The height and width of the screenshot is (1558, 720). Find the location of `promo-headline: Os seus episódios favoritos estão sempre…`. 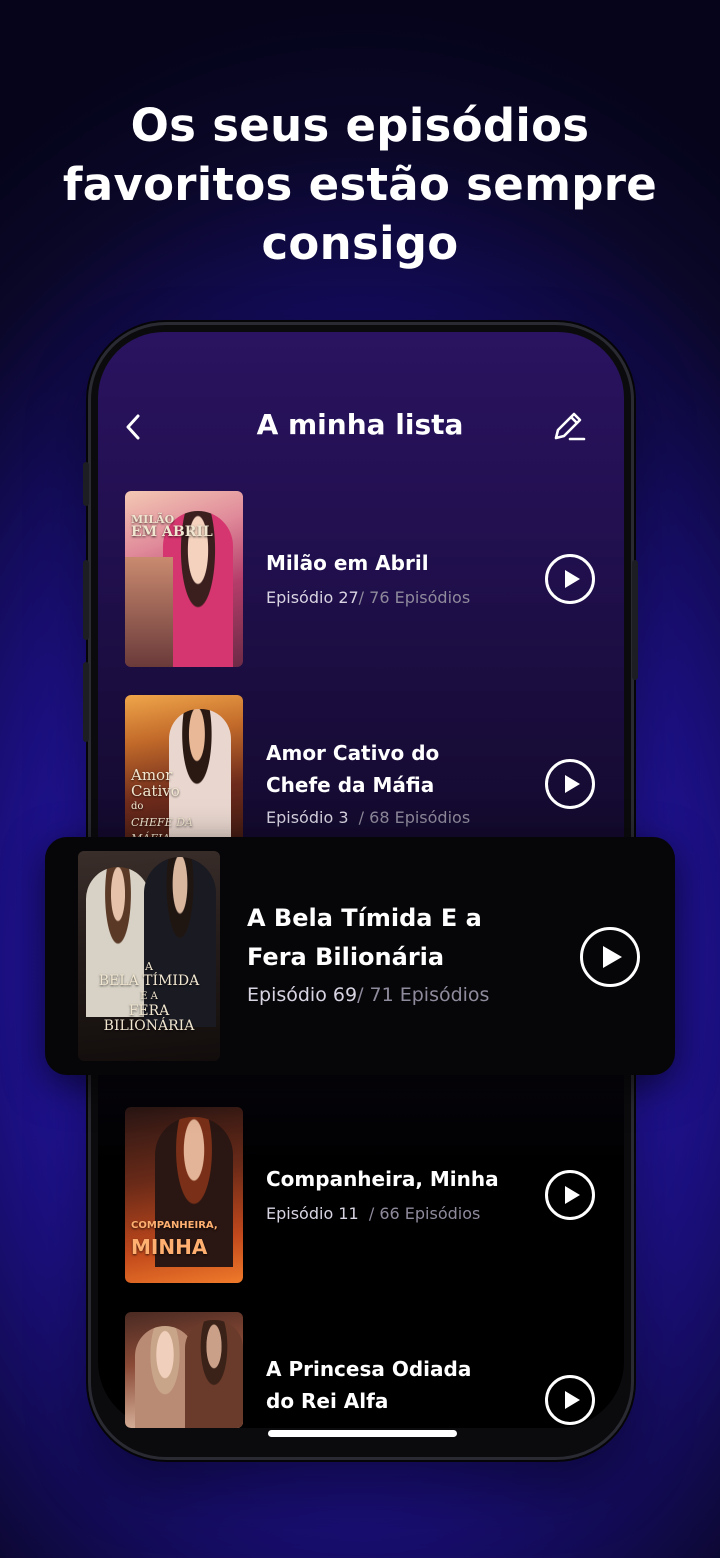

promo-headline: Os seus episódios favoritos estão sempre… is located at coordinates (360, 184).